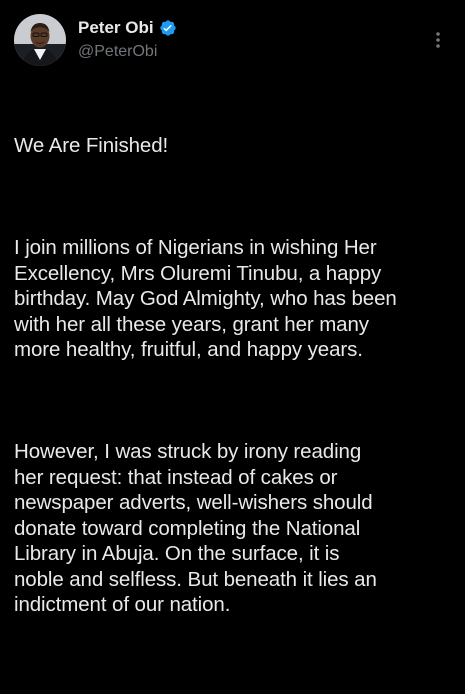 The height and width of the screenshot is (694, 465). What do you see at coordinates (234, 42) in the screenshot?
I see `tweet-header: Peter Obi @PeterObi` at bounding box center [234, 42].